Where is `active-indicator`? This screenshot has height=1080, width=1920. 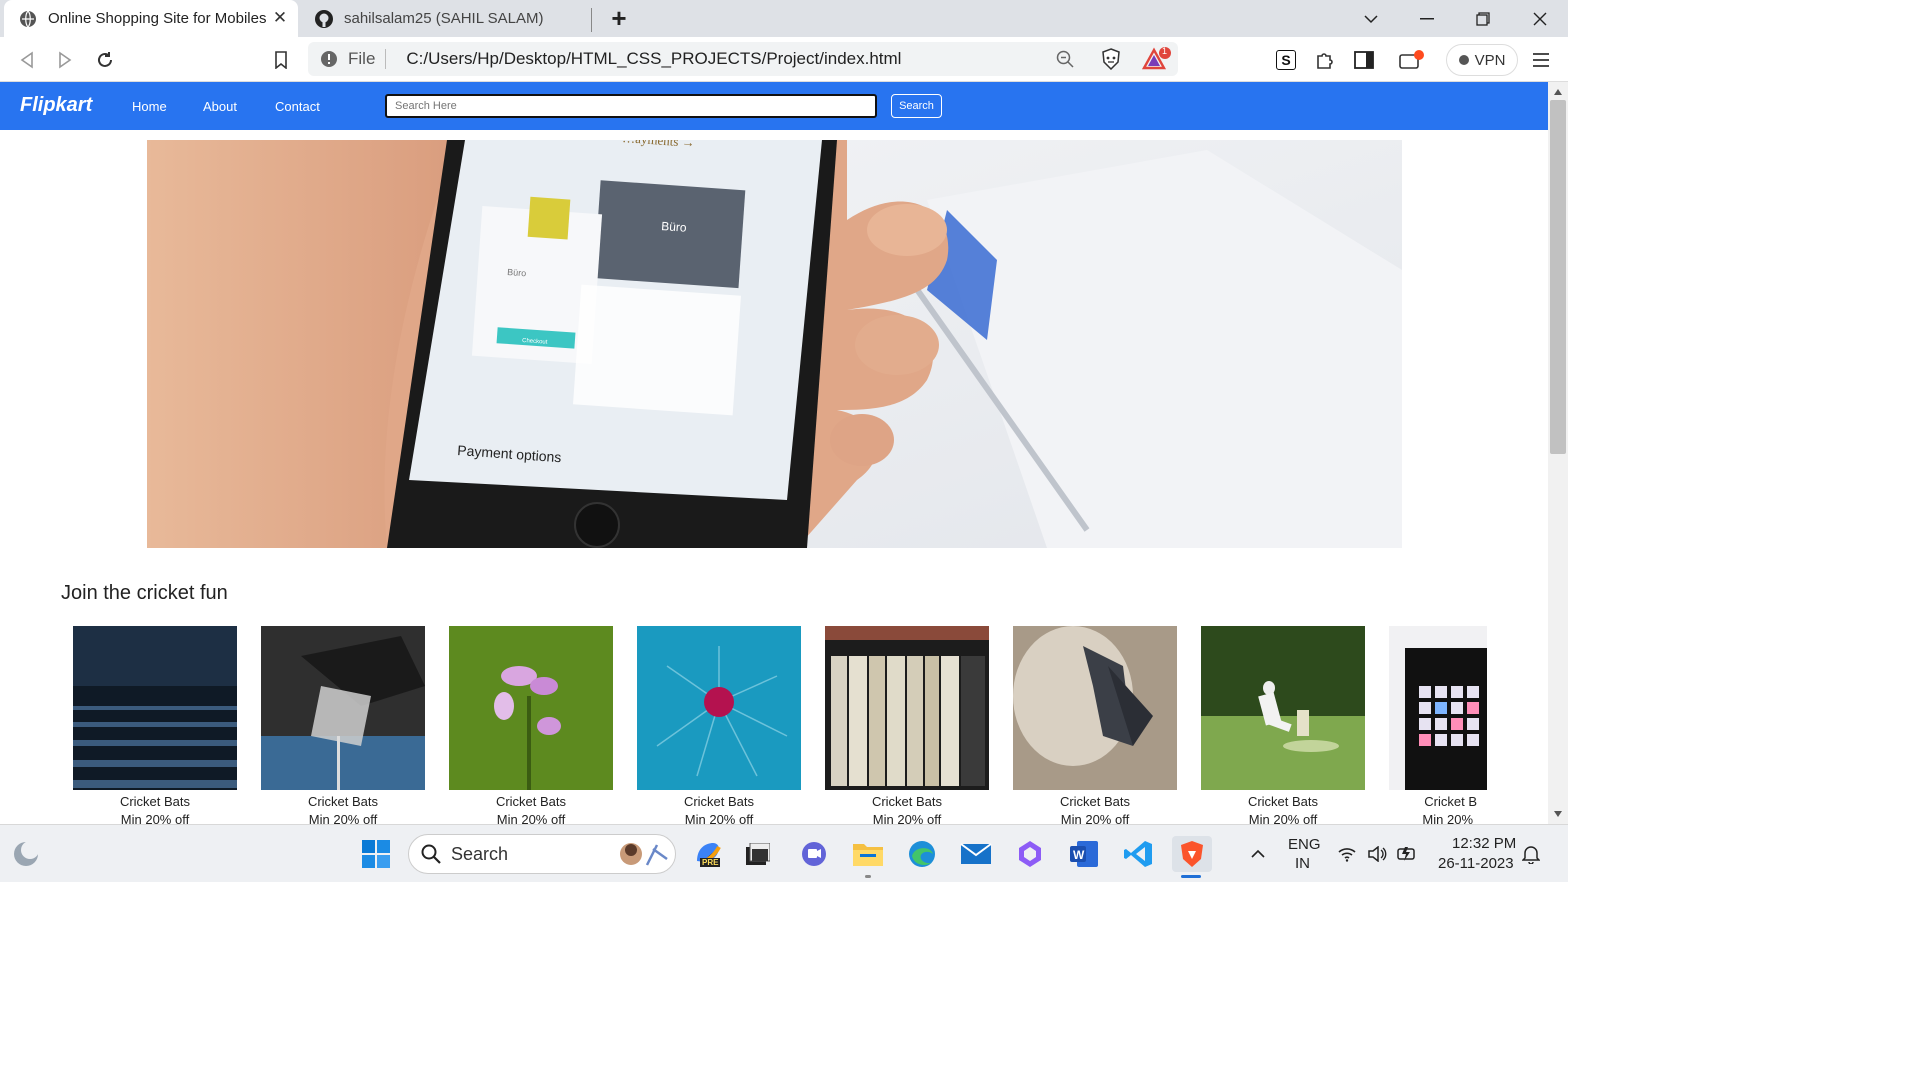 active-indicator is located at coordinates (1191, 876).